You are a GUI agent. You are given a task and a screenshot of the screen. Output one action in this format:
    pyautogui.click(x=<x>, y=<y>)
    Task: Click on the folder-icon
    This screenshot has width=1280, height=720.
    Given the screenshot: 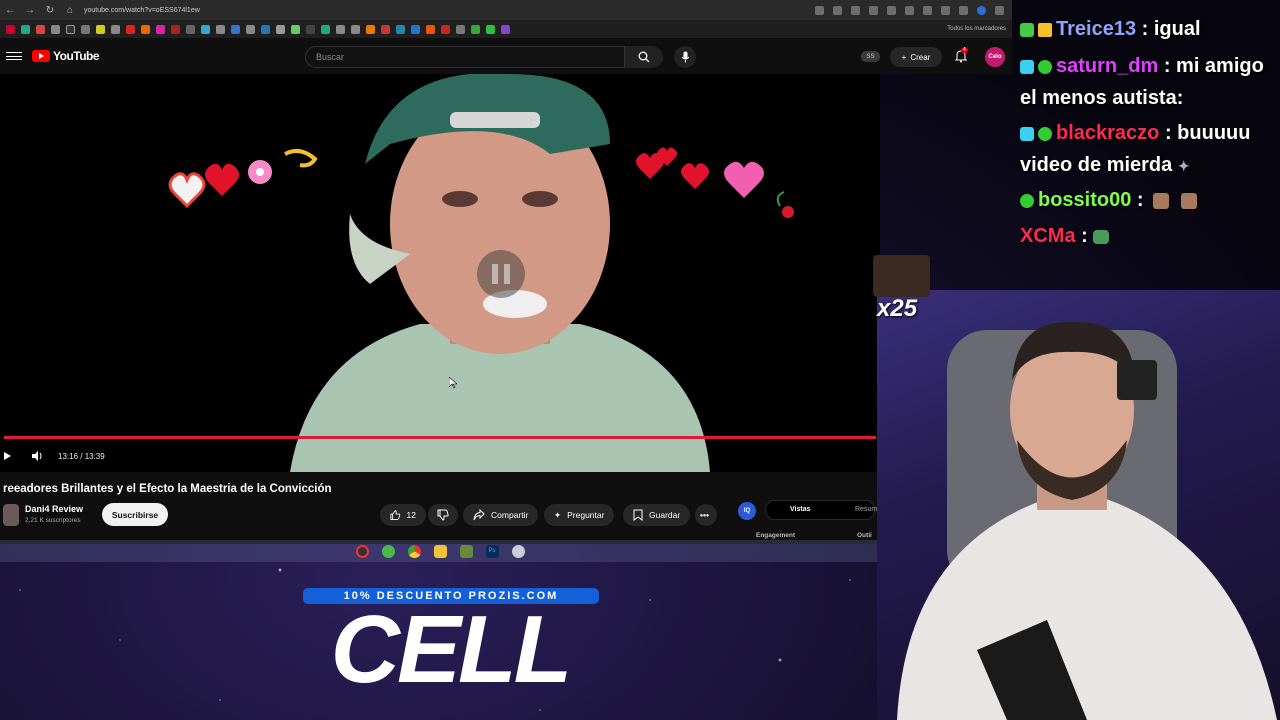 What is the action you would take?
    pyautogui.click(x=440, y=551)
    